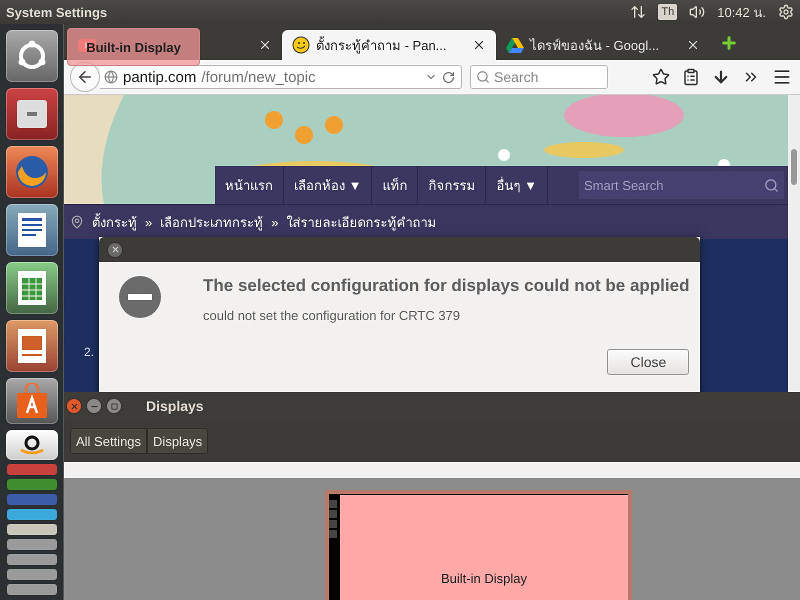 This screenshot has height=600, width=800. Describe the element at coordinates (159, 77) in the screenshot. I see `url-host: pantip.com` at that location.